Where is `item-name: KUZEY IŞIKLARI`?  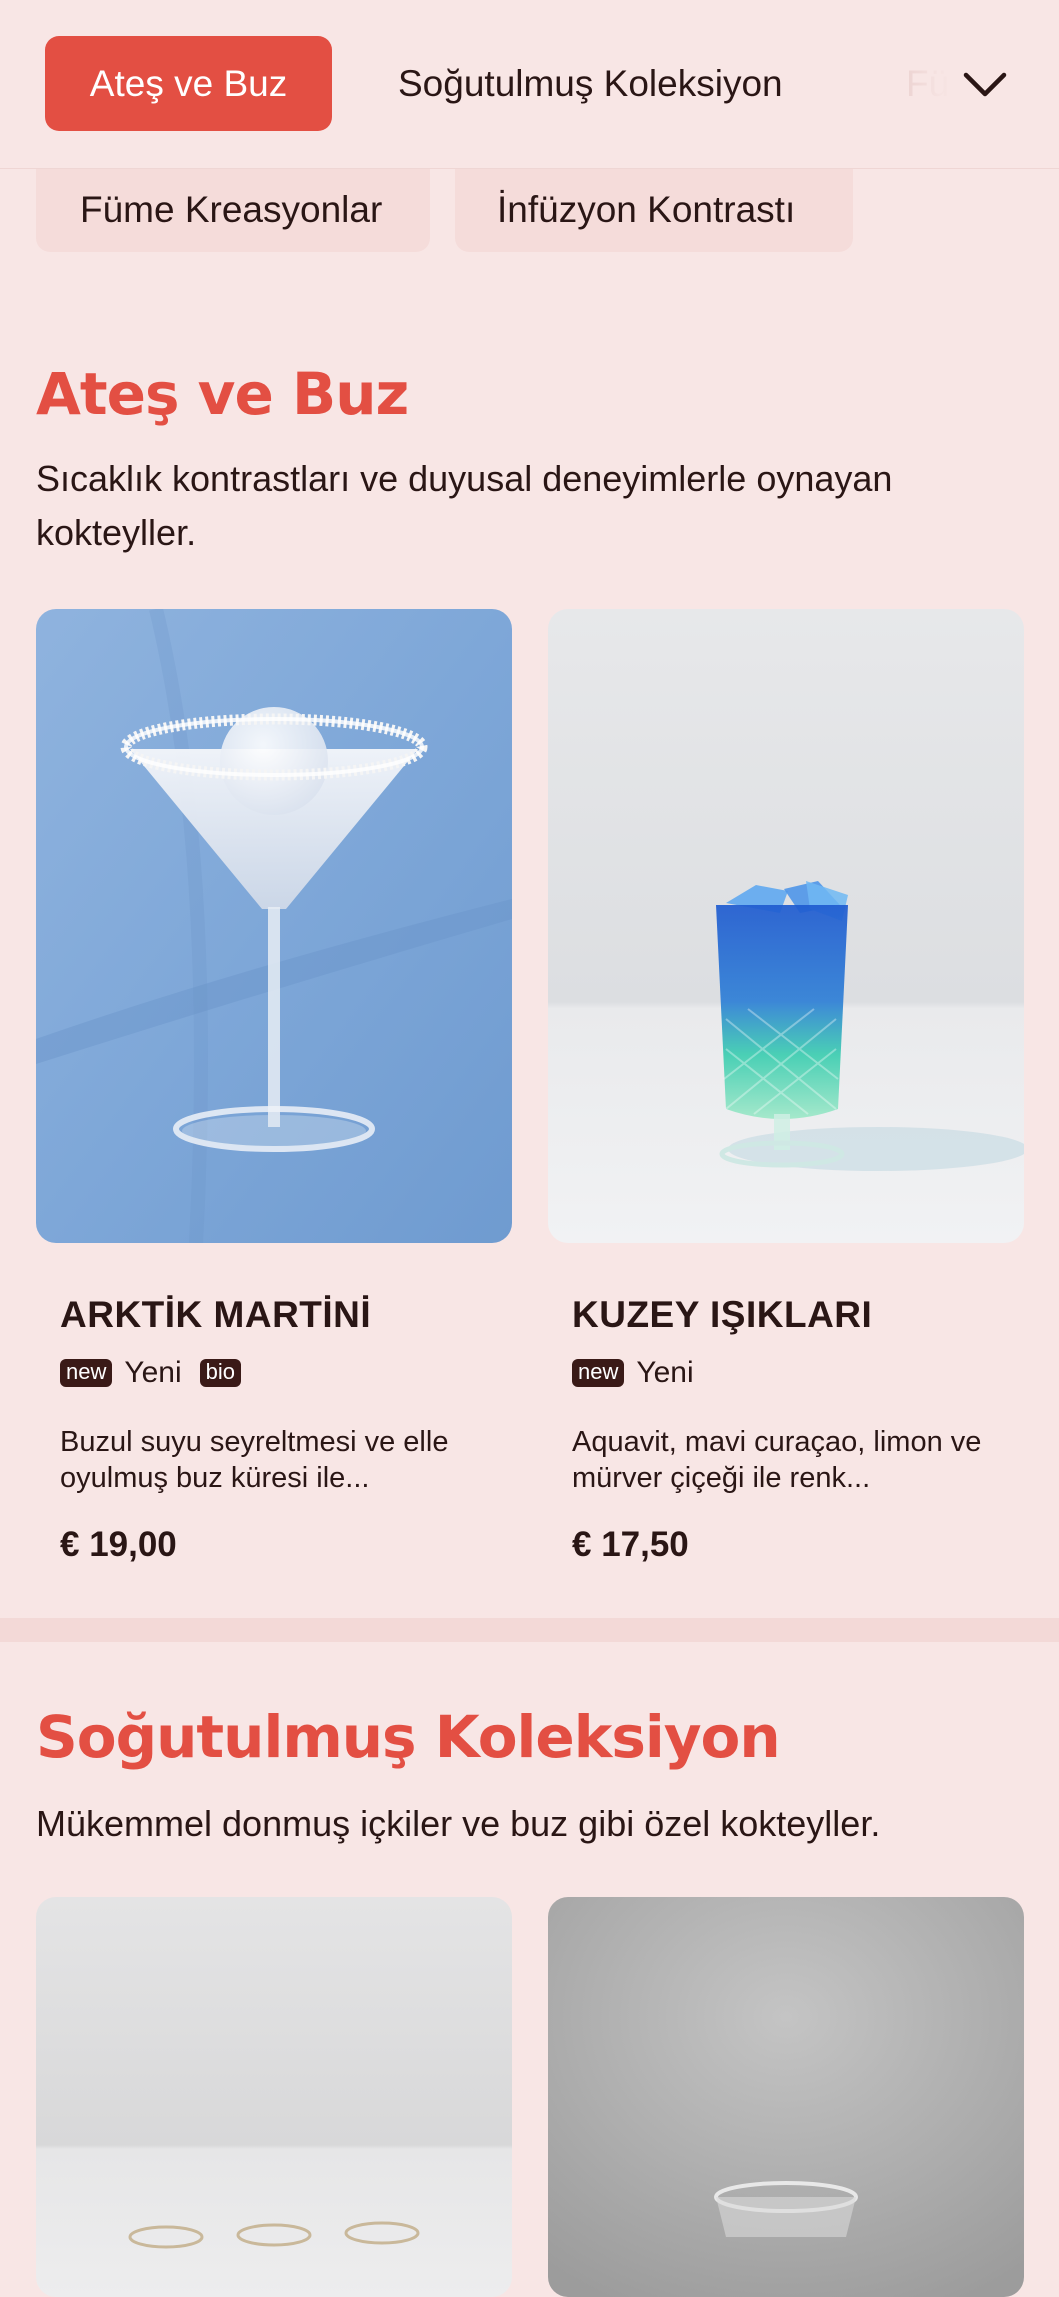
item-name: KUZEY IŞIKLARI is located at coordinates (722, 1315).